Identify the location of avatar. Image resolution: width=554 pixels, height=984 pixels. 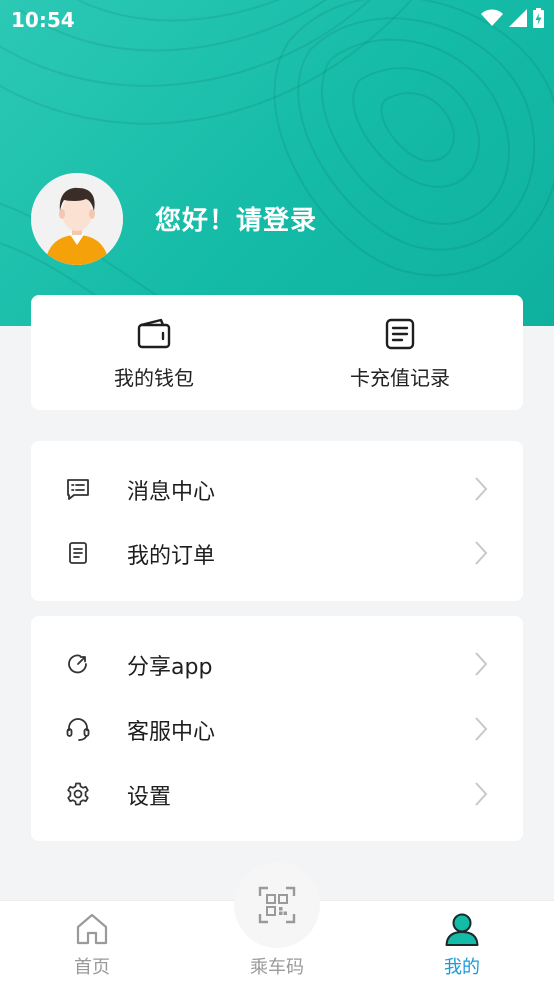
(77, 219).